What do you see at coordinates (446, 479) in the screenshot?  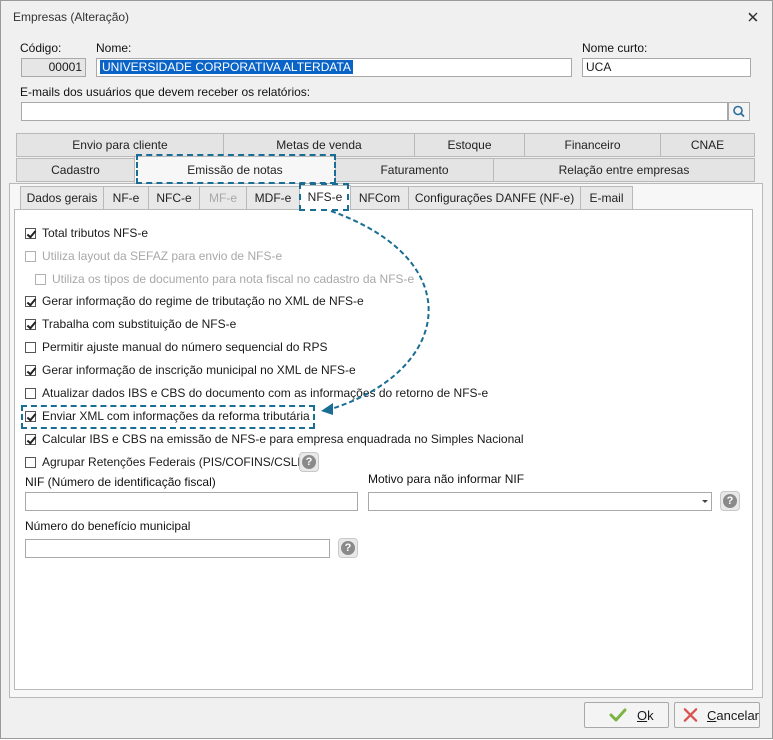 I see `motivo-label: Motivo para não informar NIF` at bounding box center [446, 479].